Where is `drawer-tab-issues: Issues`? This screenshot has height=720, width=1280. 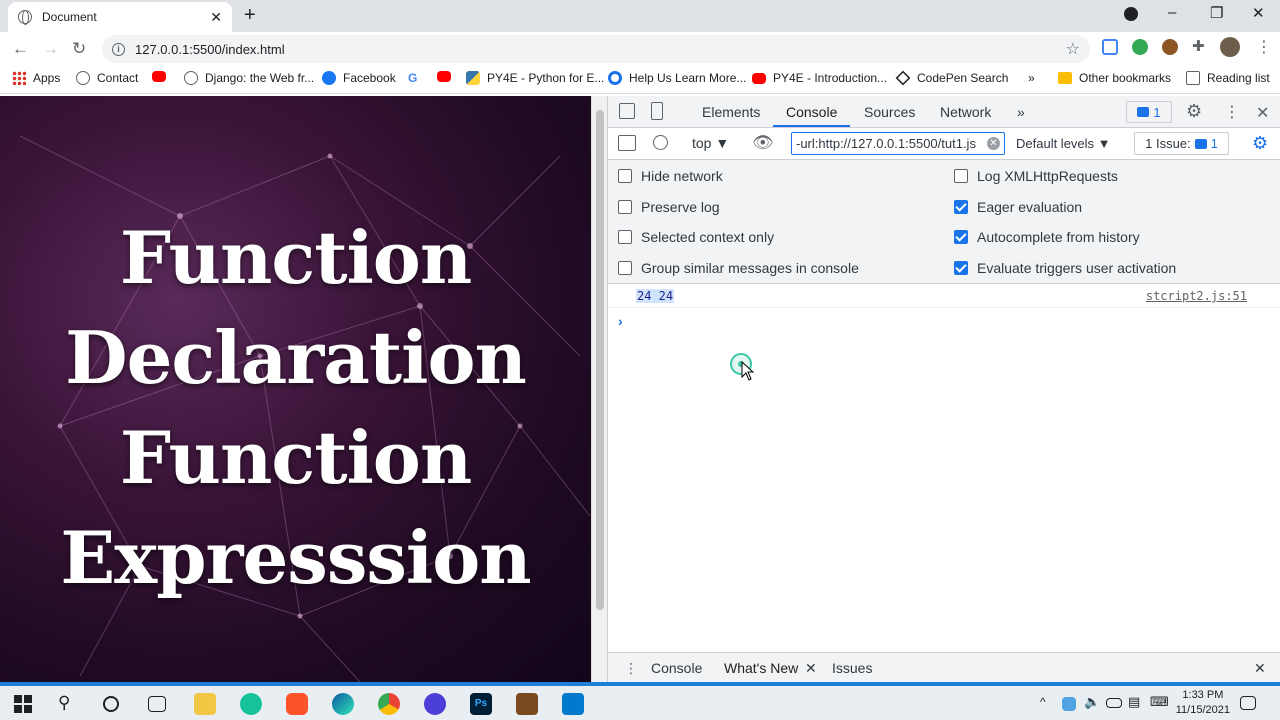 drawer-tab-issues: Issues is located at coordinates (852, 668).